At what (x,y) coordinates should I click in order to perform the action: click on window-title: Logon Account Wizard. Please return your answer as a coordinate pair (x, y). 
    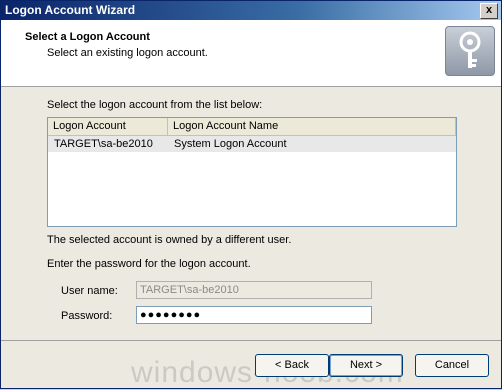
    Looking at the image, I should click on (70, 10).